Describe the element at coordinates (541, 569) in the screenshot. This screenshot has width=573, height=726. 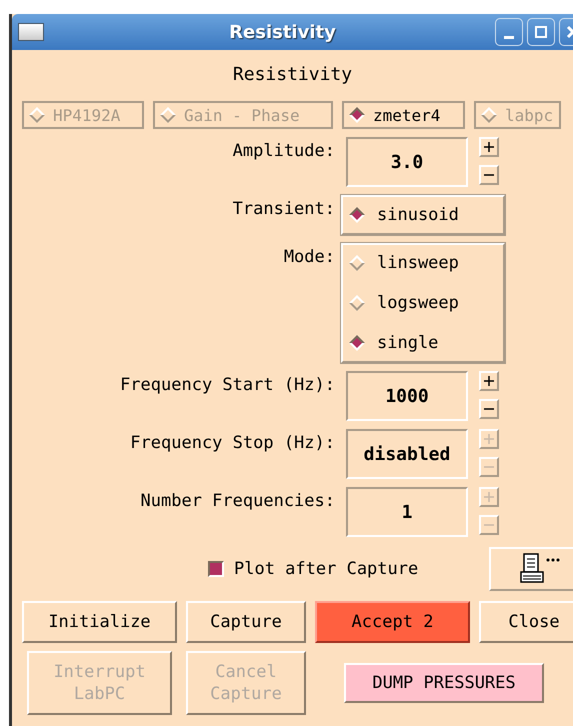
I see `printer-icon` at that location.